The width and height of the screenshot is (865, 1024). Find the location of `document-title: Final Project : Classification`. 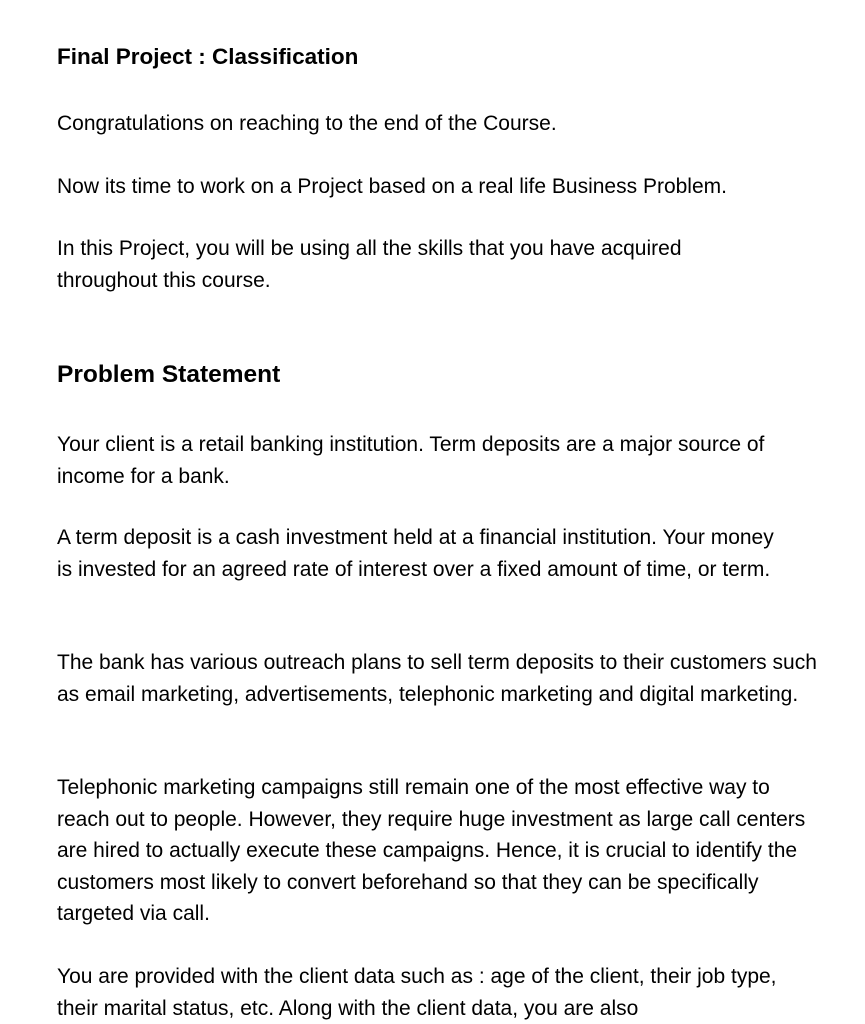

document-title: Final Project : Classification is located at coordinates (208, 56).